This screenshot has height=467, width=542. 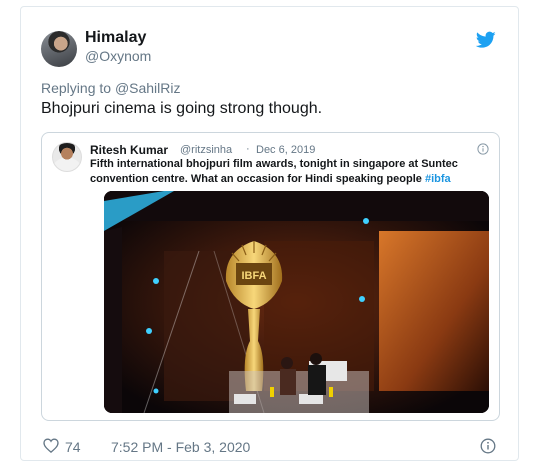 What do you see at coordinates (115, 38) in the screenshot?
I see `author-name: Himalay` at bounding box center [115, 38].